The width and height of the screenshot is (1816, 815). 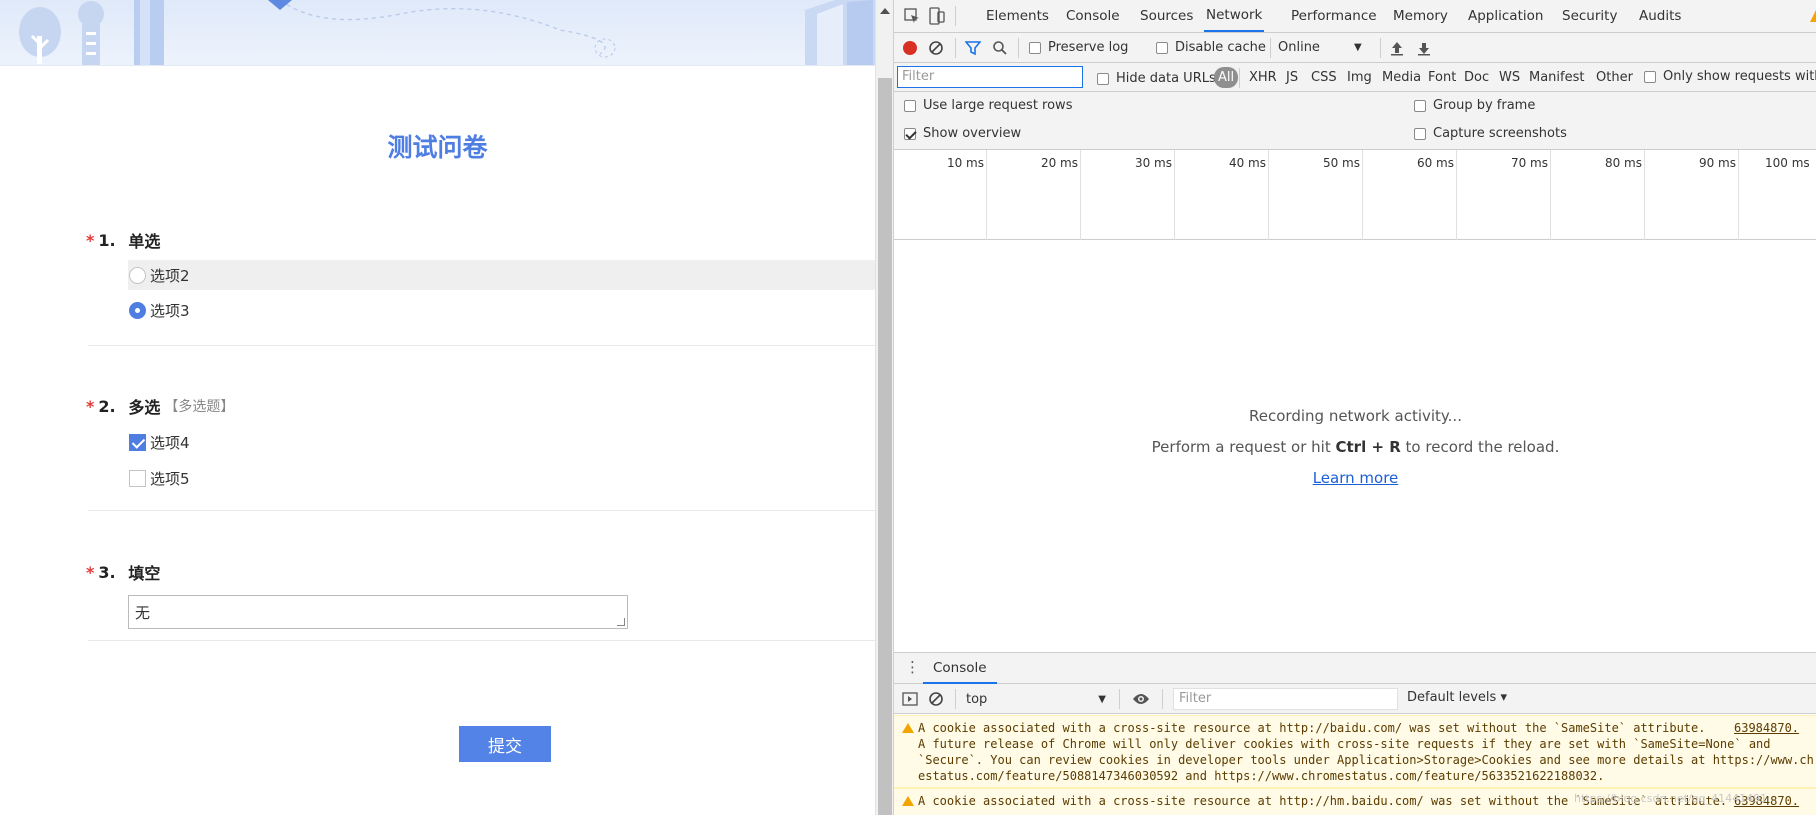 What do you see at coordinates (910, 48) in the screenshot?
I see `record-icon` at bounding box center [910, 48].